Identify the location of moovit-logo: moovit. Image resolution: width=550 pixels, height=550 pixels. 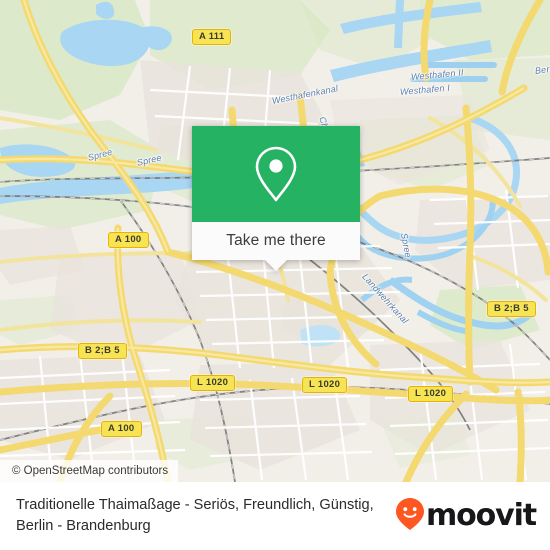
(466, 516).